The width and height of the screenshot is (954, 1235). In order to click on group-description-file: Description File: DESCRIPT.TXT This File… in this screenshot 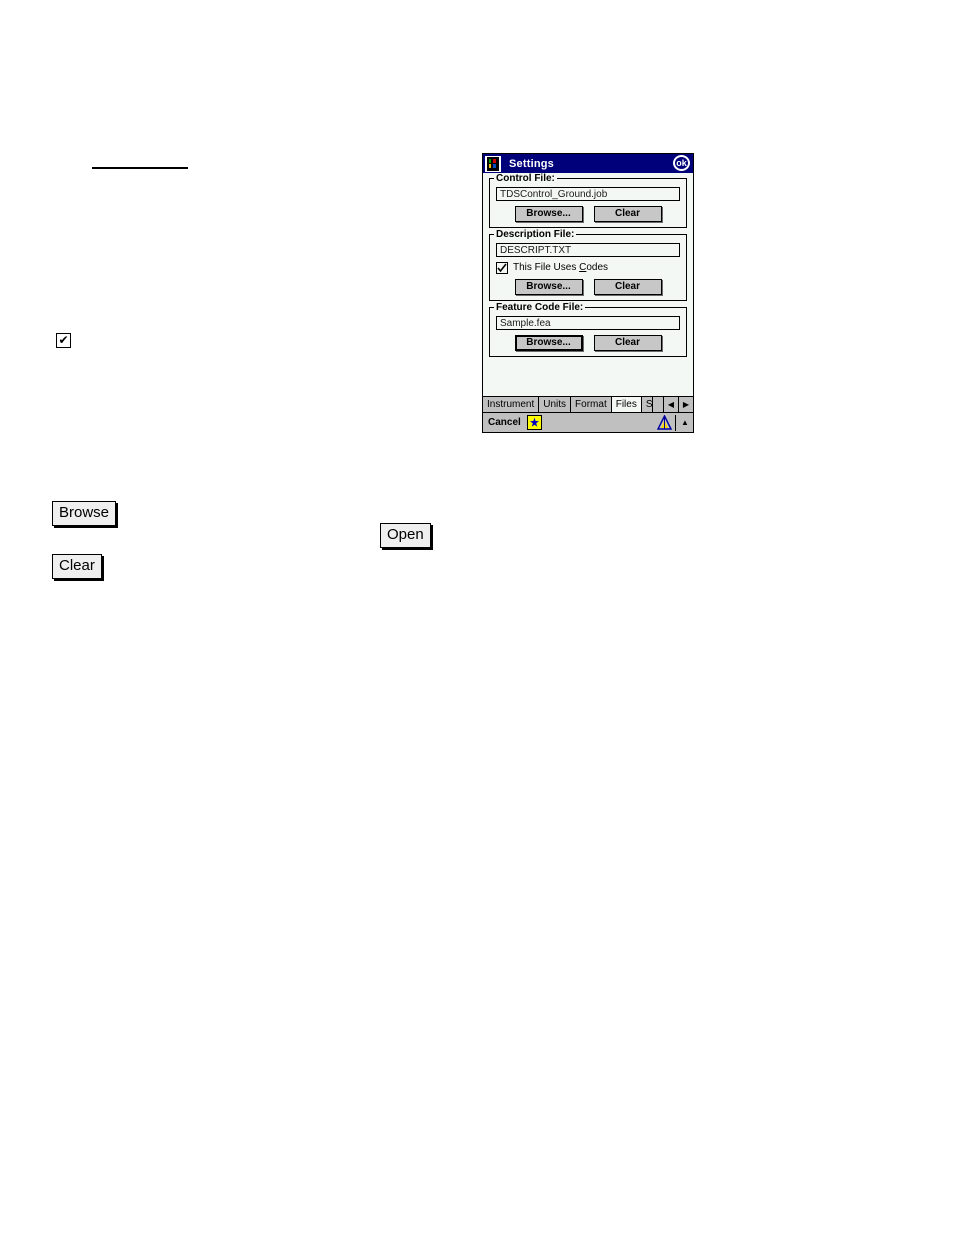, I will do `click(588, 265)`.